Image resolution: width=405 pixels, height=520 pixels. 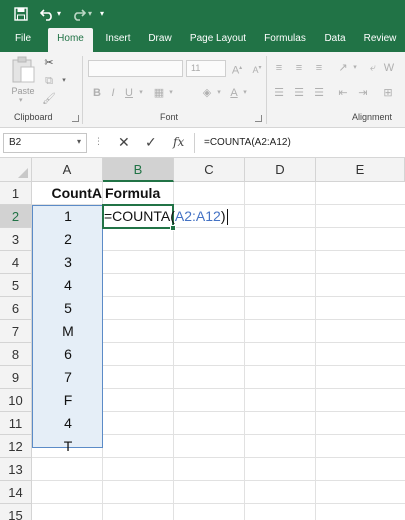 What do you see at coordinates (16, 285) in the screenshot?
I see `row-header-5: 5` at bounding box center [16, 285].